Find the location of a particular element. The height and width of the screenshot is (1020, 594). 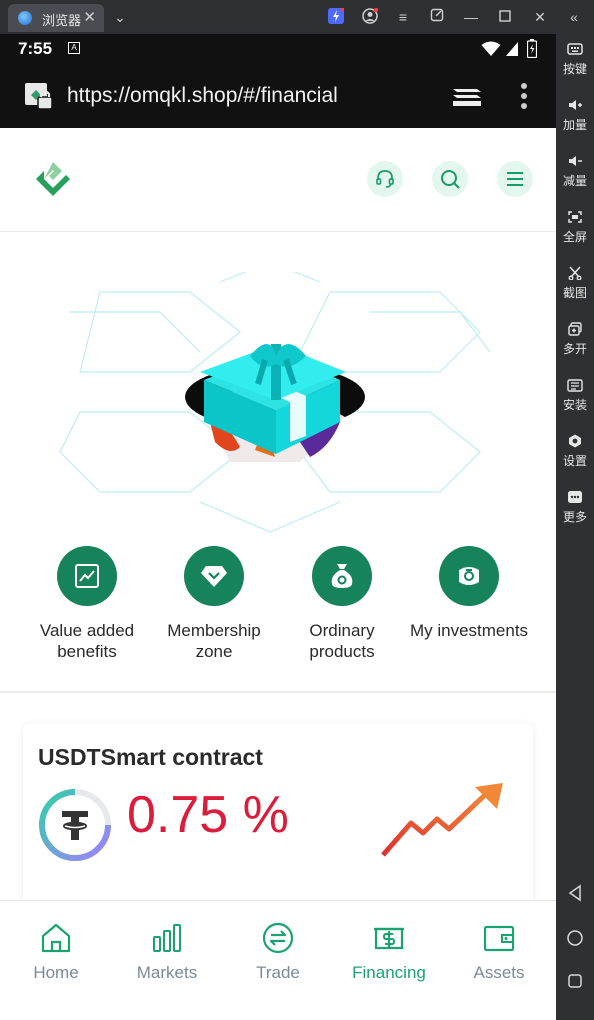

brand-logo is located at coordinates (53, 179).